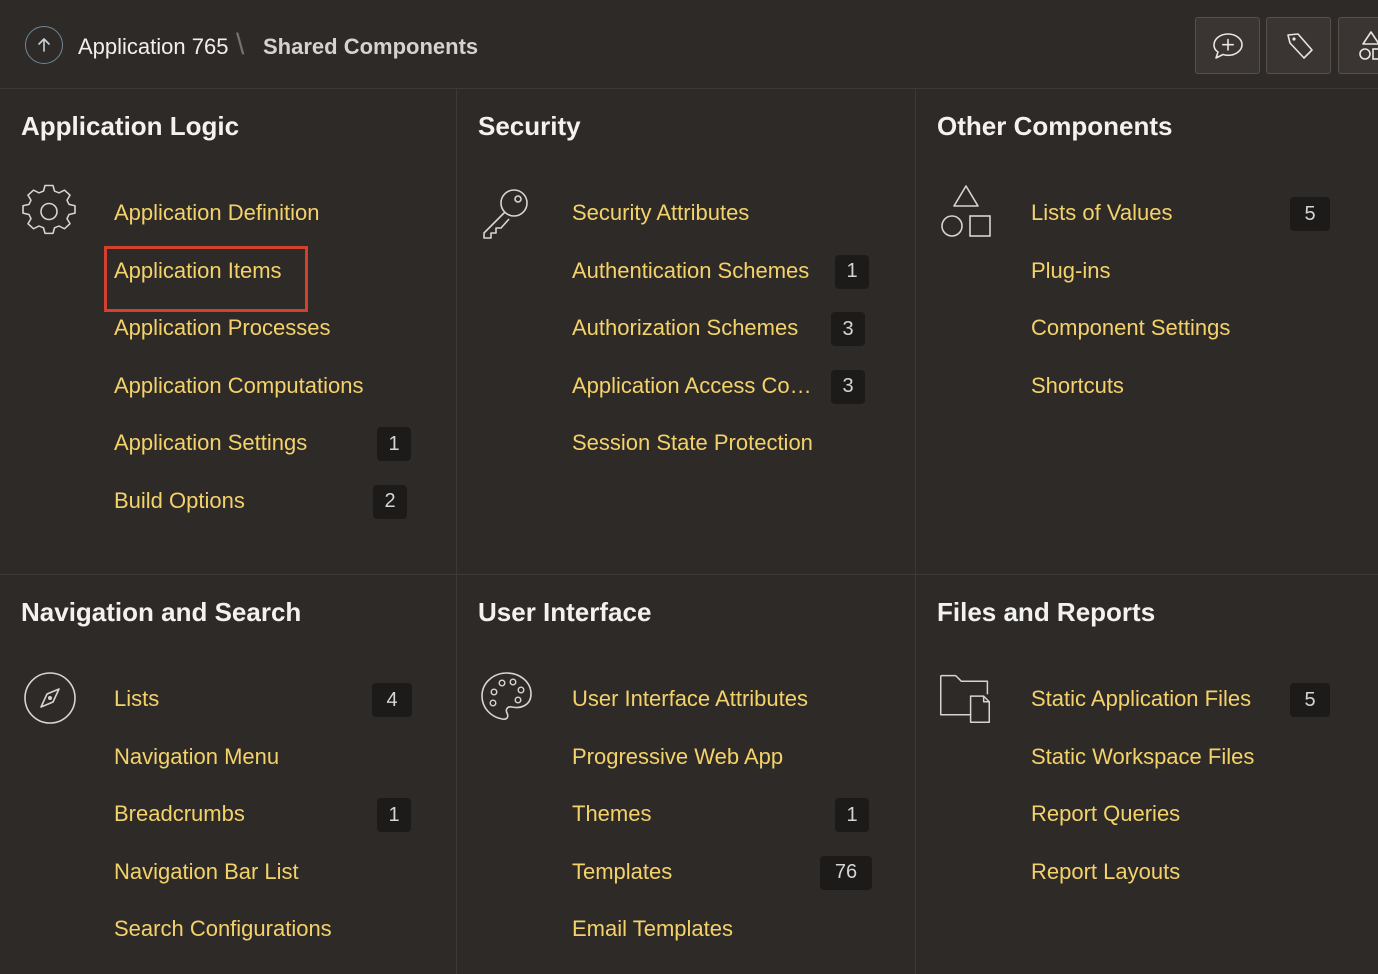  I want to click on count-badge: 76, so click(846, 872).